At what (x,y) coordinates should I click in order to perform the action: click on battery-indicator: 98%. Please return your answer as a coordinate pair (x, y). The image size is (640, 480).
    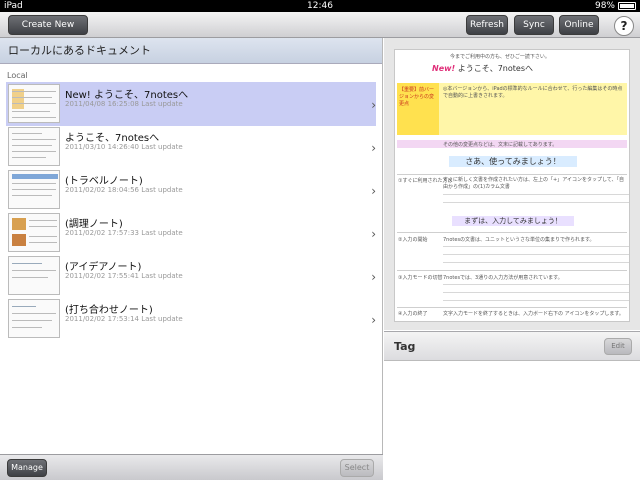
    Looking at the image, I should click on (615, 6).